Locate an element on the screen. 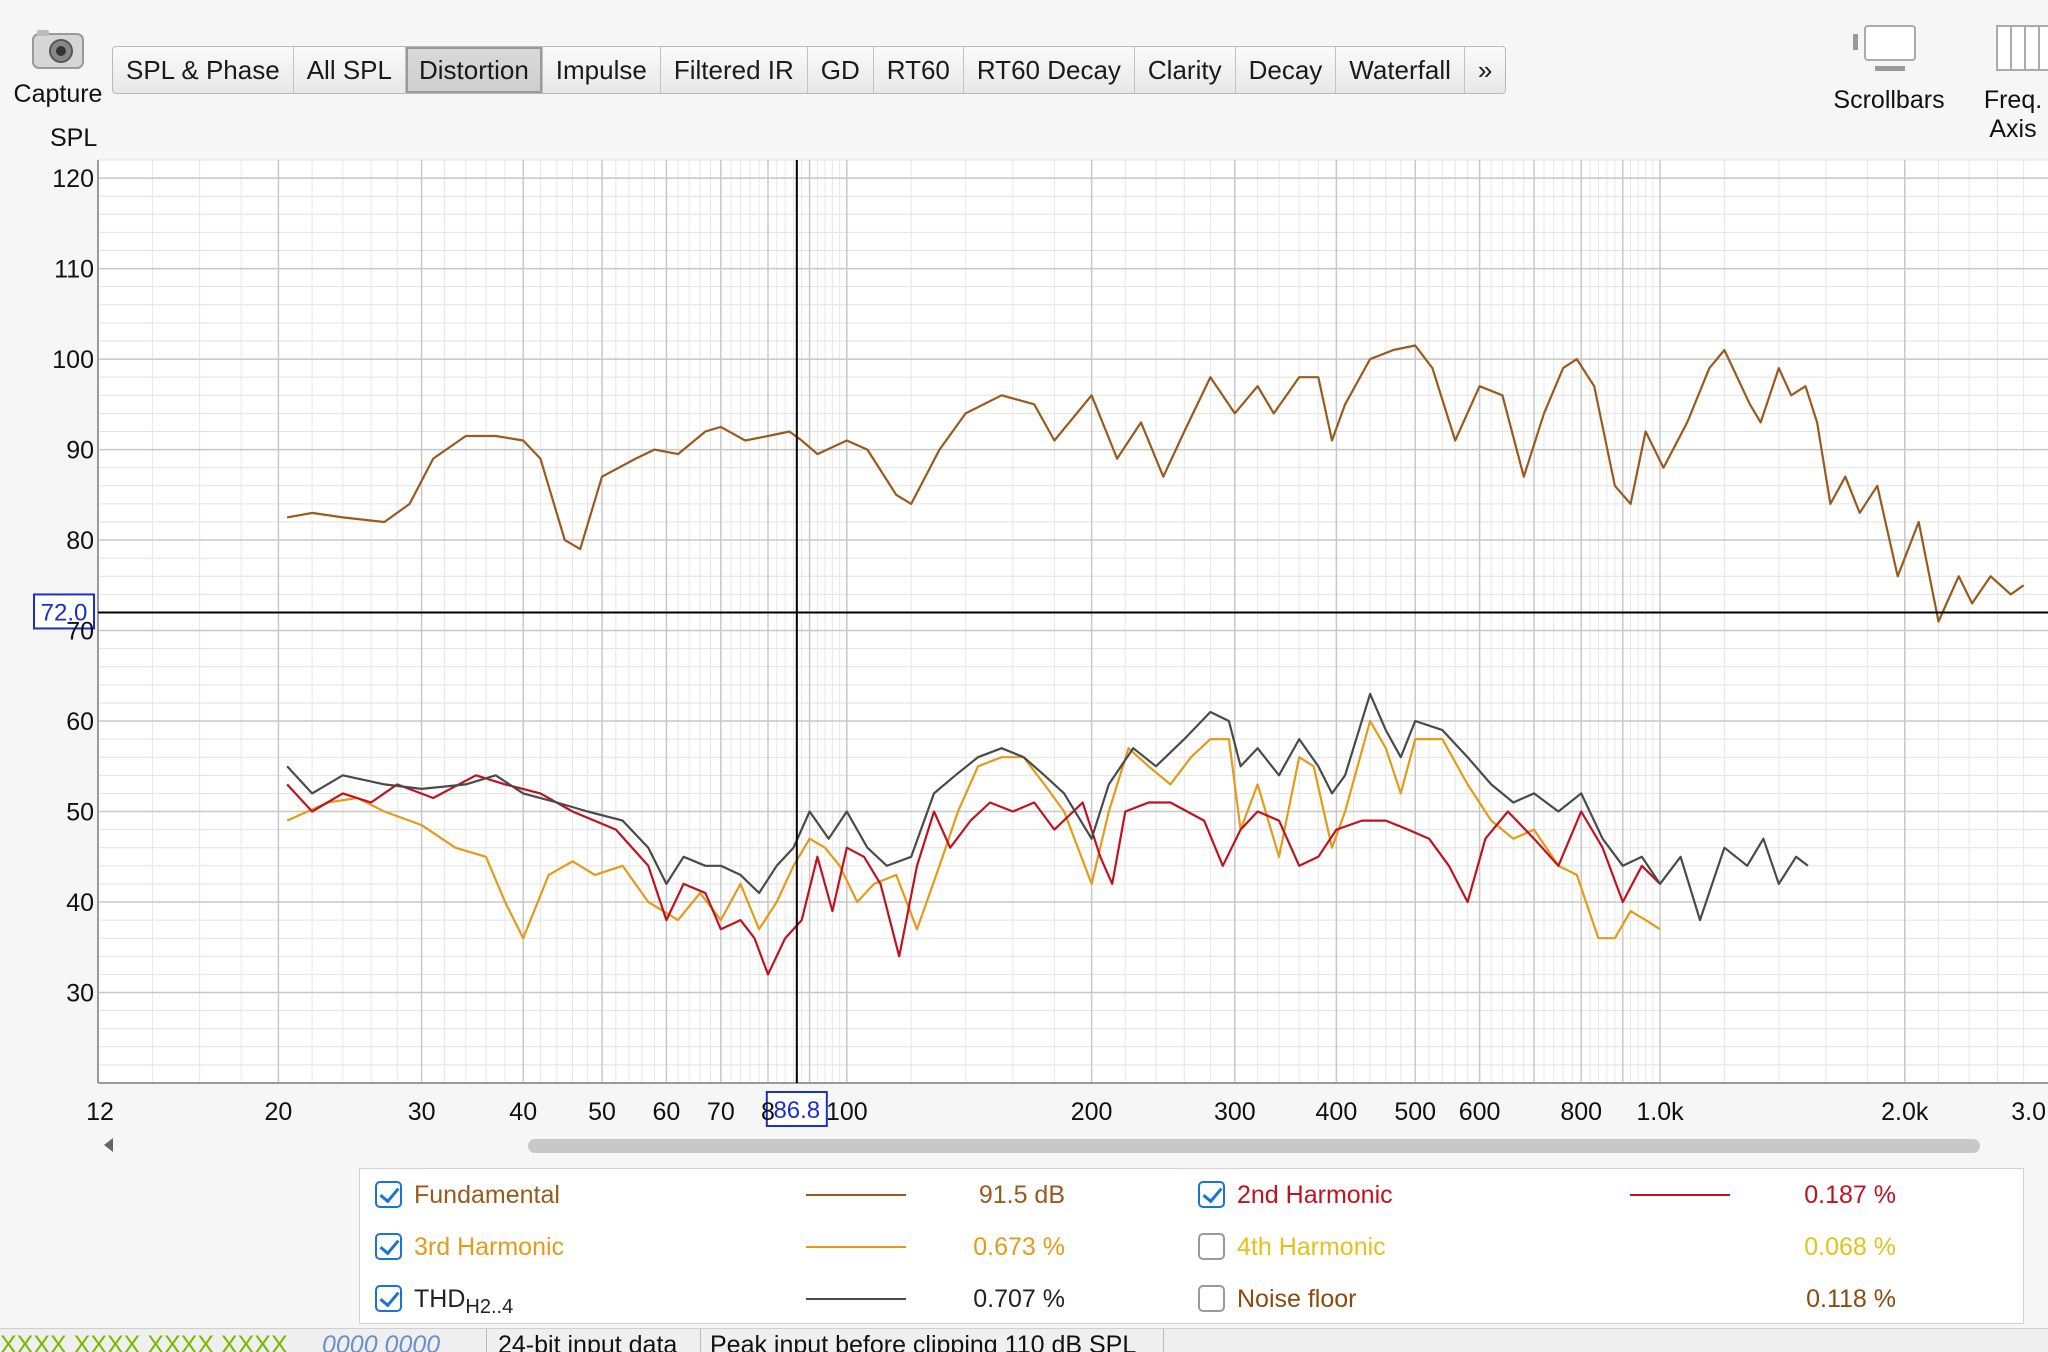 Image resolution: width=2048 pixels, height=1352 pixels. legend-row: THDH2..4 0.707 % Noise floor 0.118 % is located at coordinates (1191, 1299).